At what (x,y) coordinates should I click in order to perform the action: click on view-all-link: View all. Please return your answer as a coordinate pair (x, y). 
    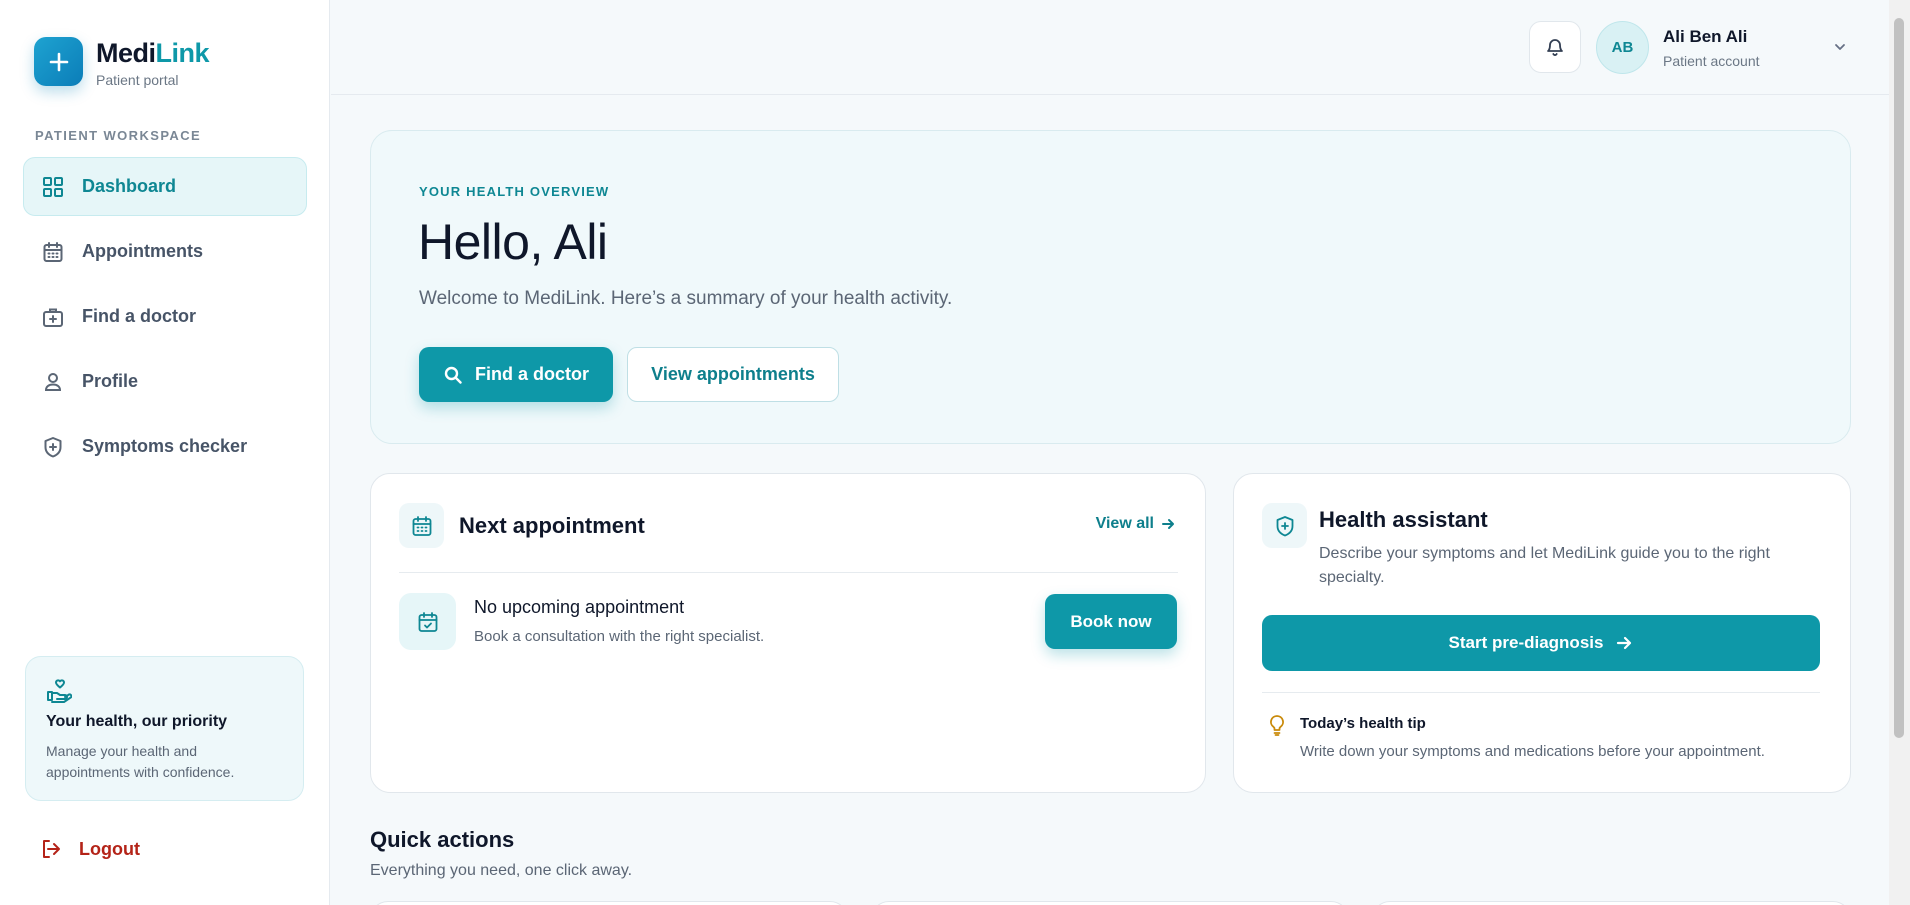
    Looking at the image, I should click on (1136, 524).